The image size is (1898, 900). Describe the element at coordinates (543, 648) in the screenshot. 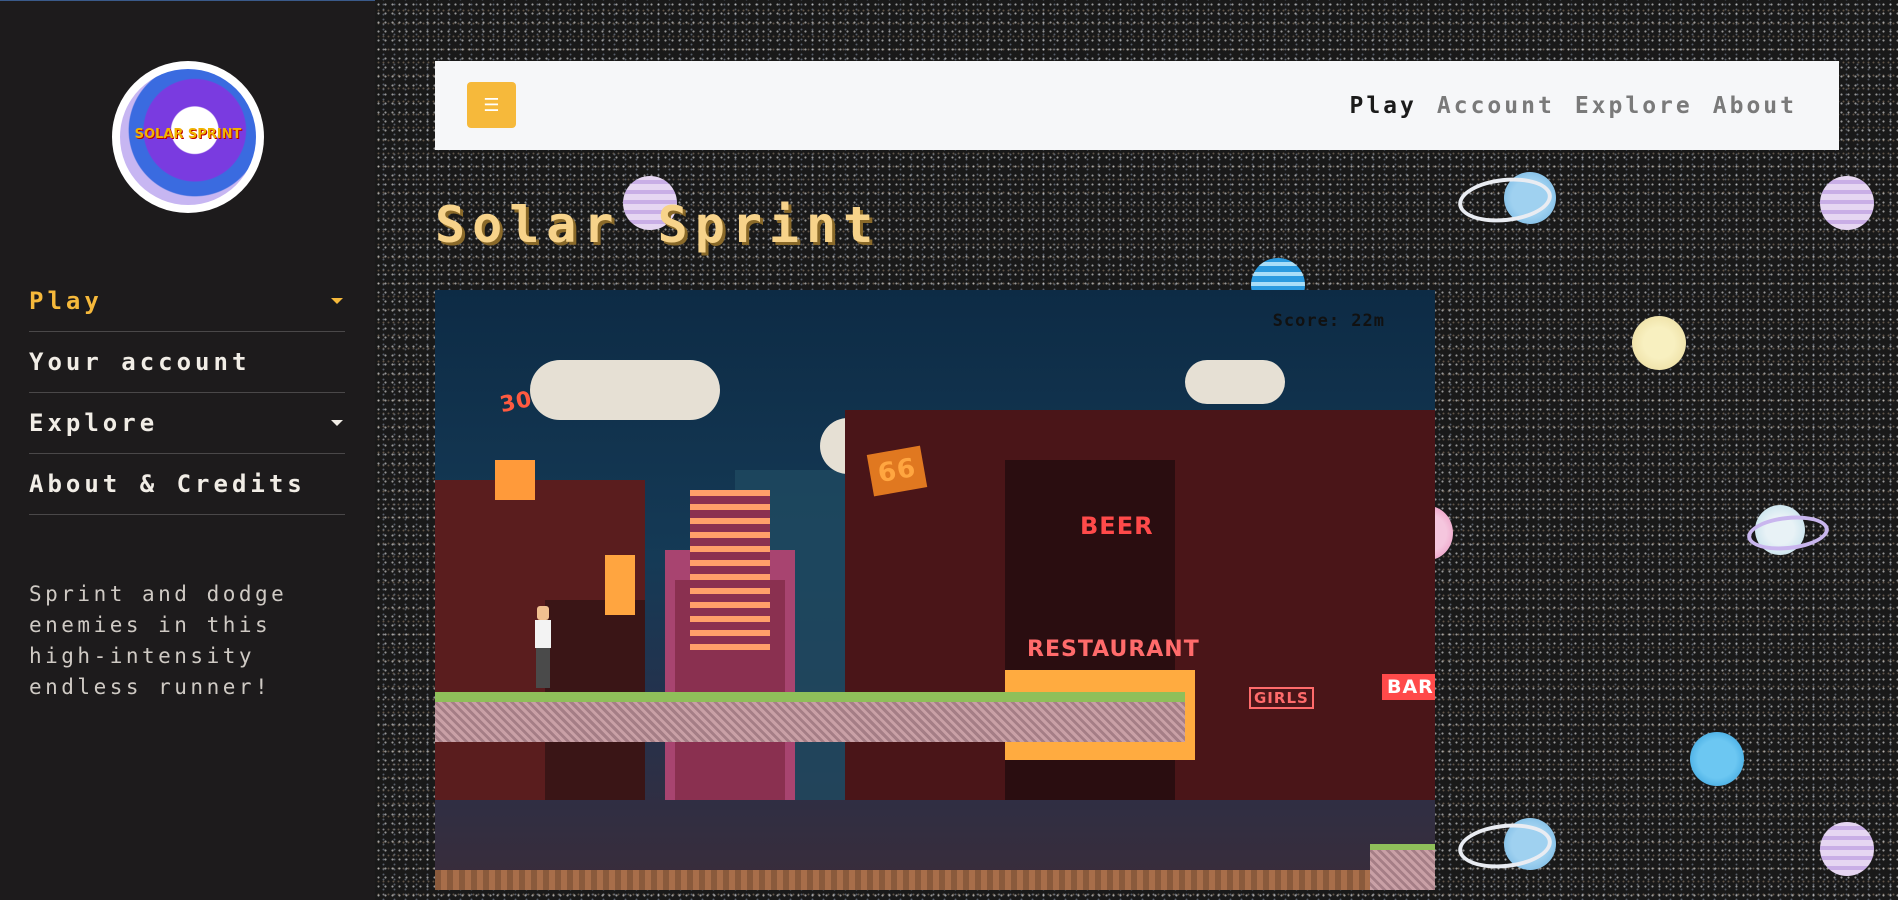

I see `player-character` at that location.